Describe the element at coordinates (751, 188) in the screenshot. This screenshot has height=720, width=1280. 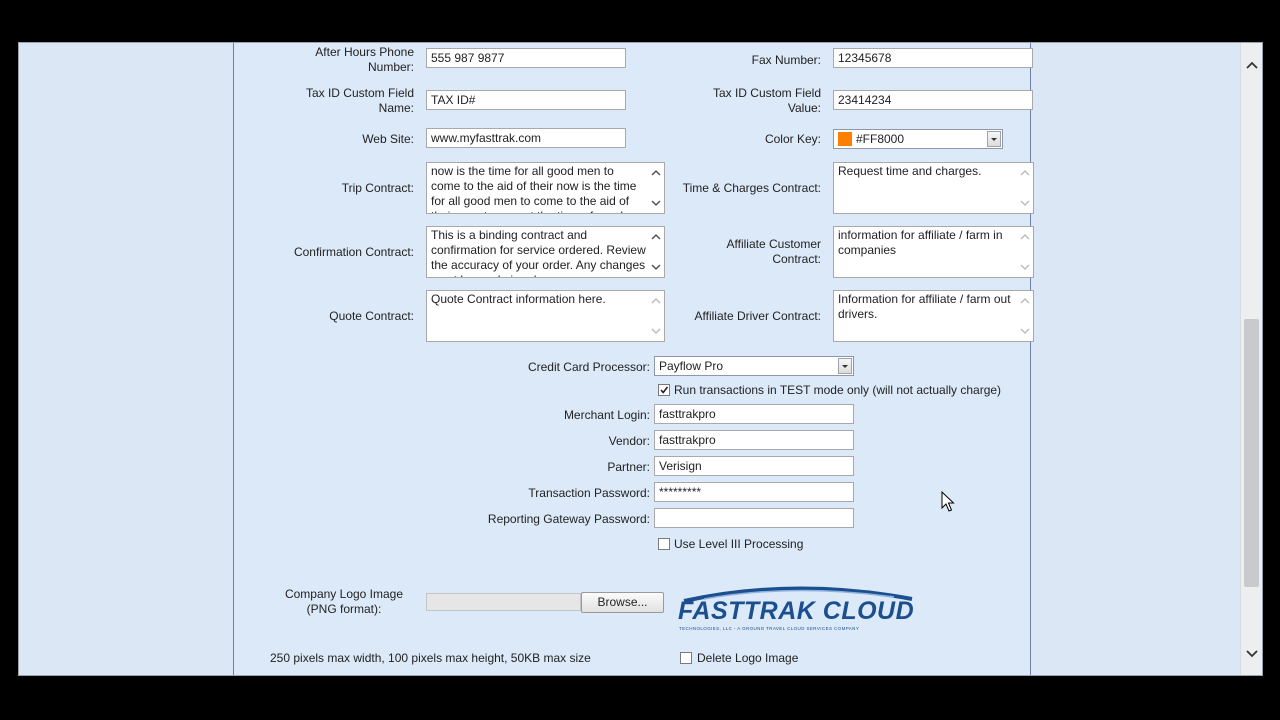
I see `time-charges-contract-label: Time & Charges Contract:` at that location.